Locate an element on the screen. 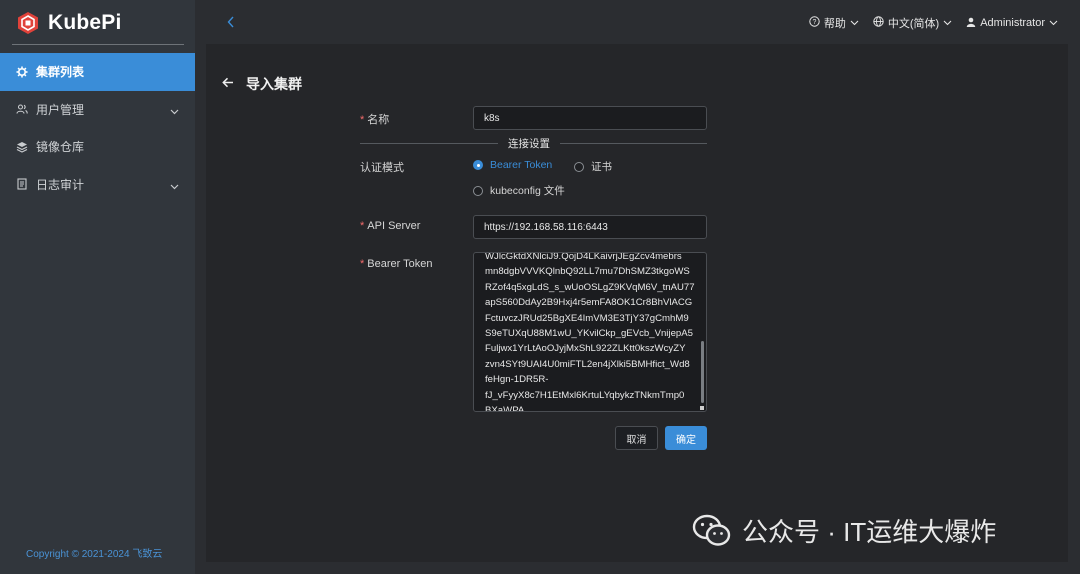 Image resolution: width=1080 pixels, height=574 pixels. sidebar-item-label: 镜像仓库 is located at coordinates (60, 147).